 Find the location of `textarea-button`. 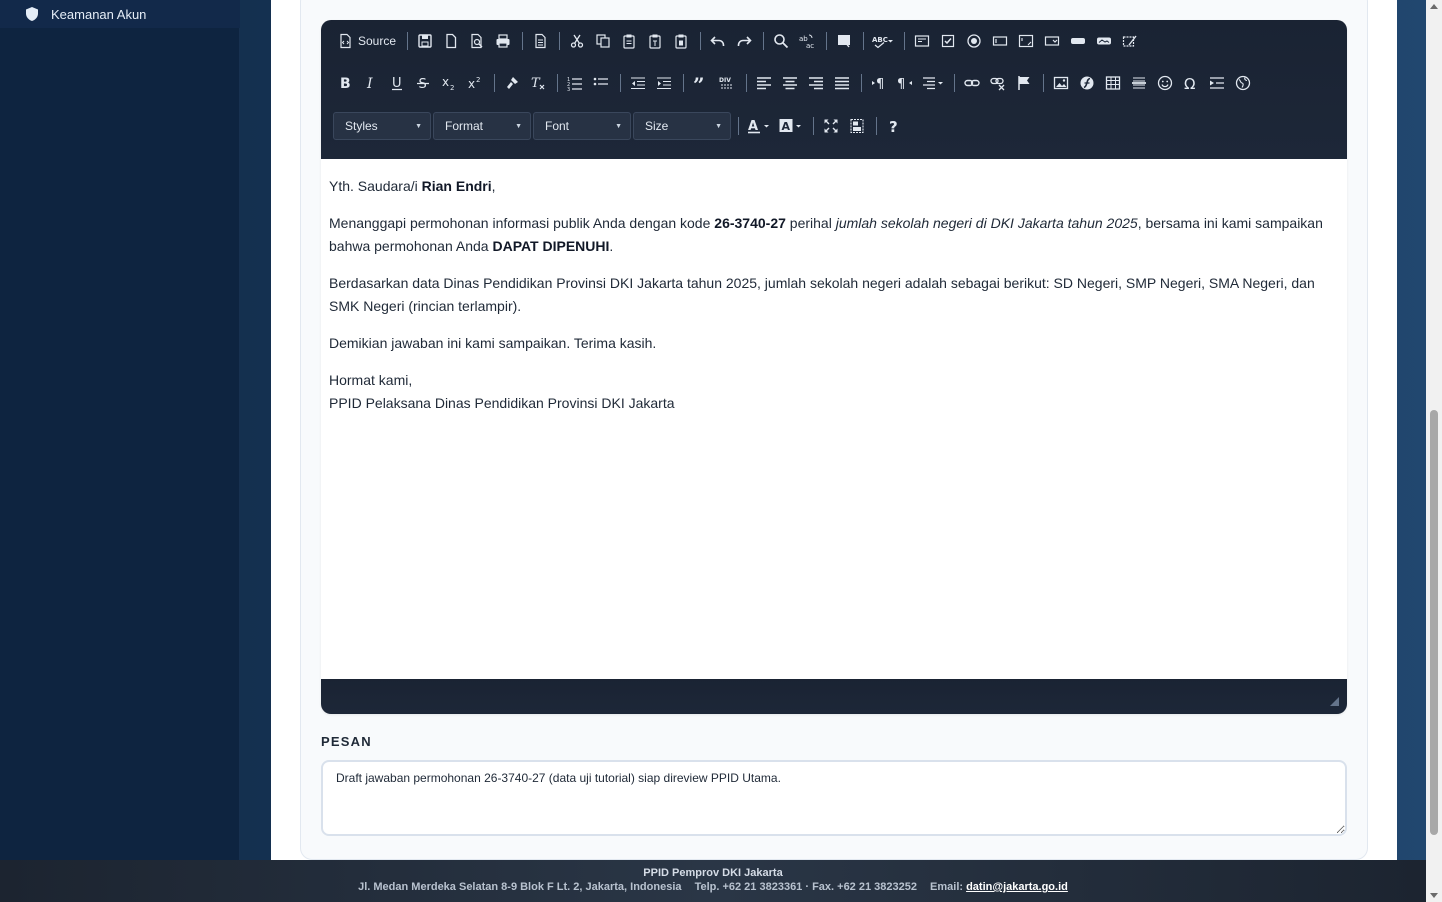

textarea-button is located at coordinates (1026, 41).